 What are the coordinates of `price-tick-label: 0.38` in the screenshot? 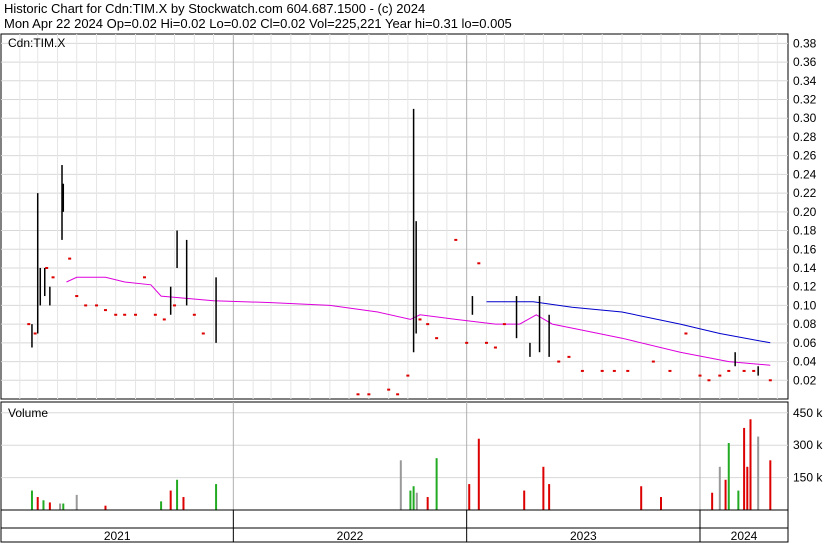 It's located at (805, 43).